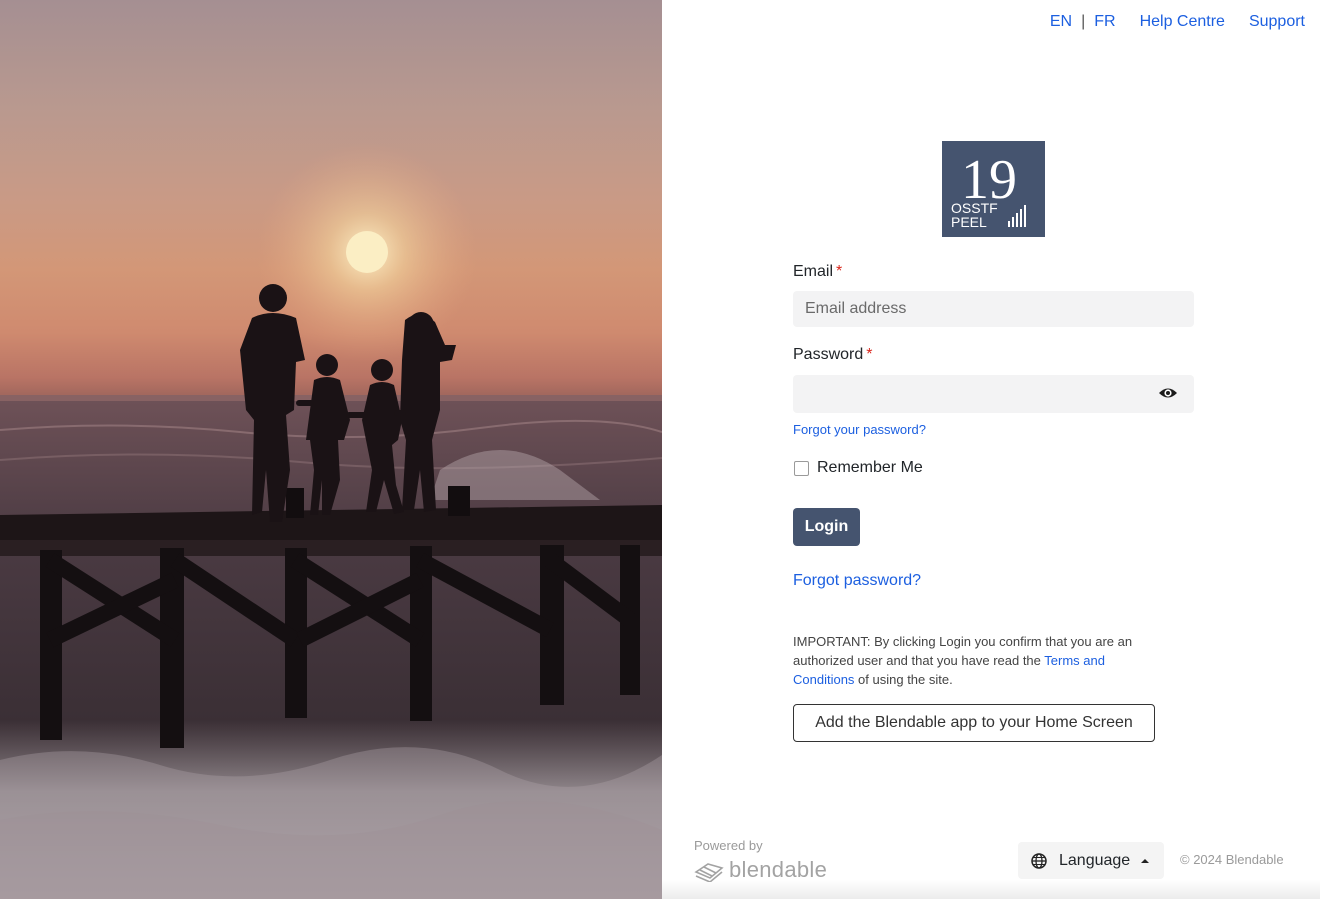 This screenshot has height=899, width=1320. What do you see at coordinates (903, 679) in the screenshot?
I see `notice-text-post: of using the site.` at bounding box center [903, 679].